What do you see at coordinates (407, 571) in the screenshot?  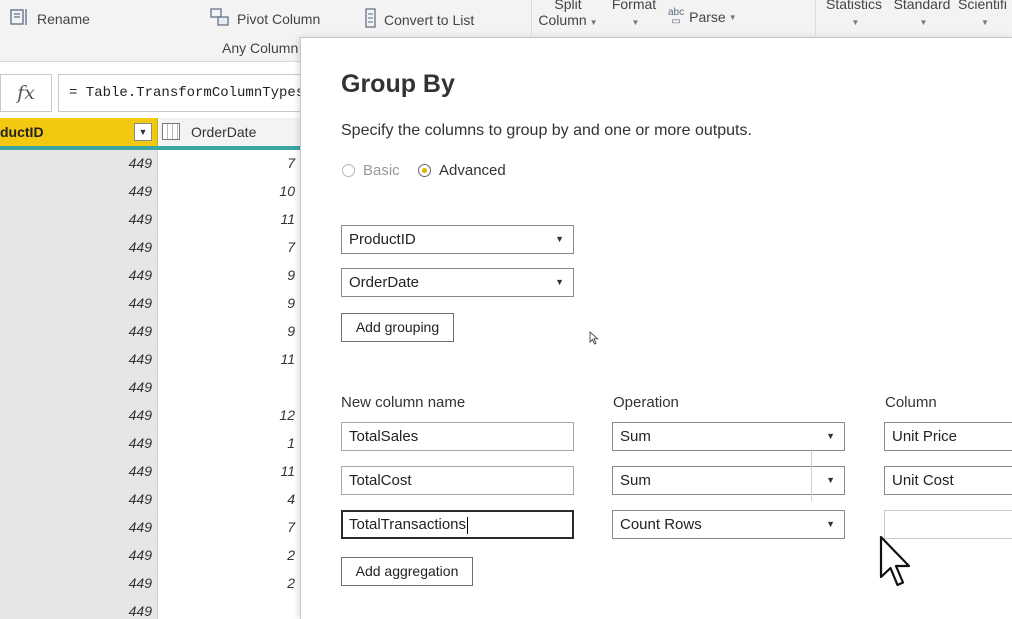 I see `add-aggregation-button: Add aggregation` at bounding box center [407, 571].